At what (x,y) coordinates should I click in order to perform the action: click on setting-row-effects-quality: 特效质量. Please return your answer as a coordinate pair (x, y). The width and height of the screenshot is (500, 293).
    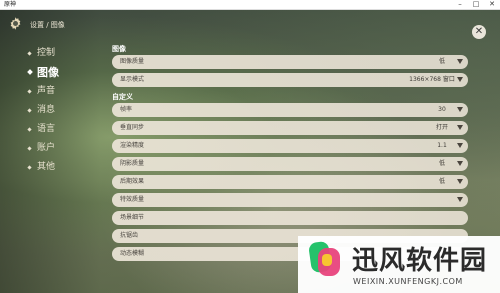
    Looking at the image, I should click on (290, 200).